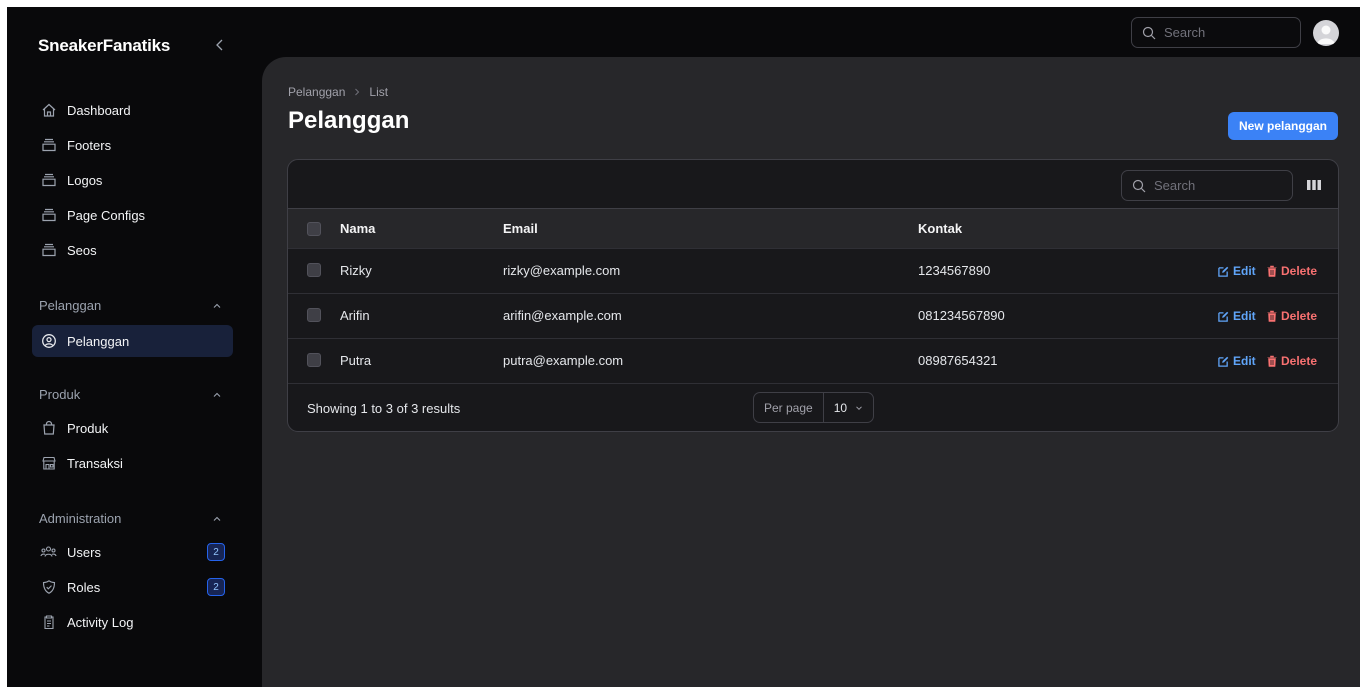  Describe the element at coordinates (132, 145) in the screenshot. I see `sidebar-item-footers: Footers` at that location.